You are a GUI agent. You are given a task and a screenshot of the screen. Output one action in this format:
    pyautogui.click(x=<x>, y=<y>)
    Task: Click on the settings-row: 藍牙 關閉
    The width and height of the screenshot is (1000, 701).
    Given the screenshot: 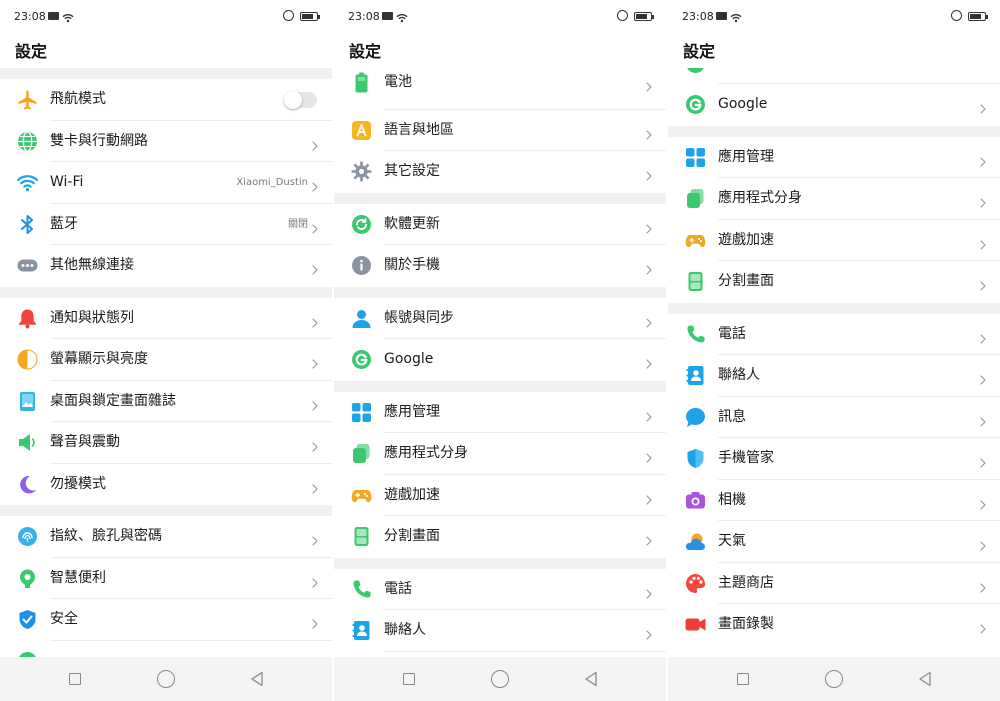 What is the action you would take?
    pyautogui.click(x=166, y=224)
    